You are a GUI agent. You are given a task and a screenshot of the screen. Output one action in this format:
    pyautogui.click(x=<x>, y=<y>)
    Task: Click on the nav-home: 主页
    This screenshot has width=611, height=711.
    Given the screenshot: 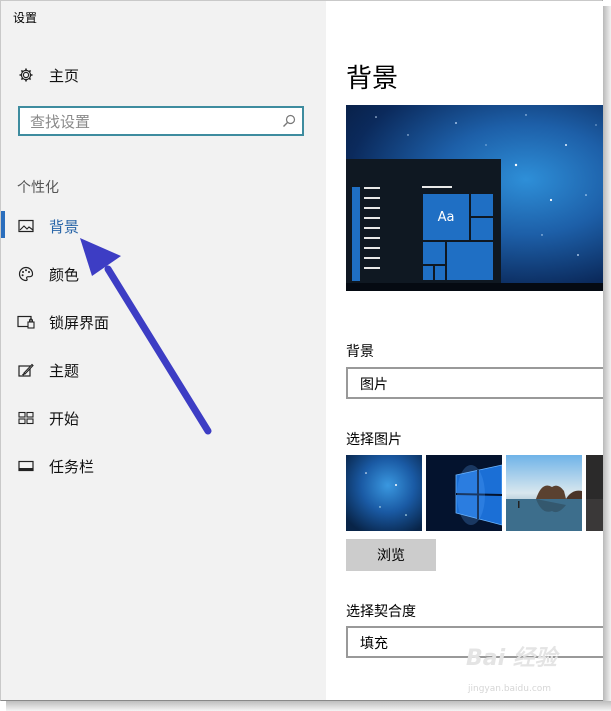 What is the action you would take?
    pyautogui.click(x=163, y=75)
    